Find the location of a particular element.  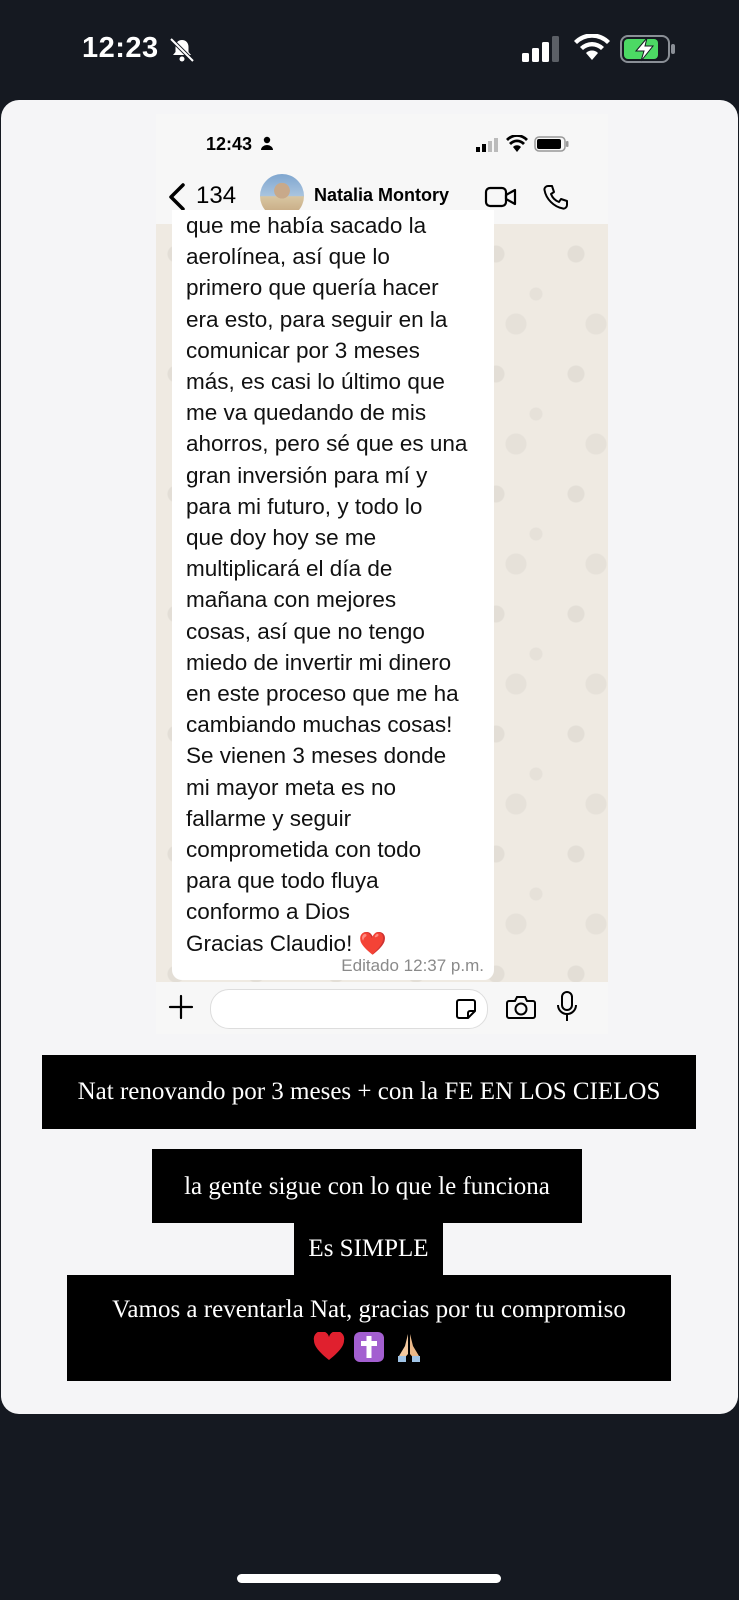

back-count: 134 is located at coordinates (216, 196).